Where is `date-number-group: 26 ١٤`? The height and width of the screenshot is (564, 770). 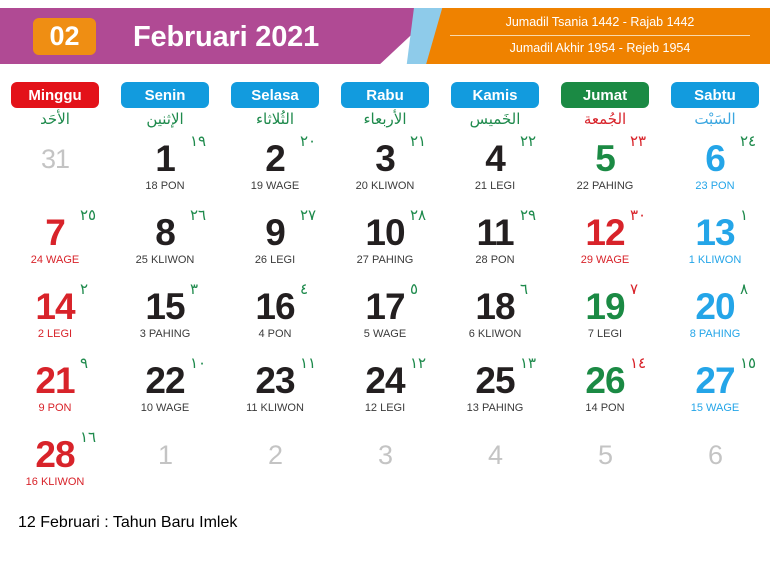
date-number-group: 26 ١٤ is located at coordinates (614, 378).